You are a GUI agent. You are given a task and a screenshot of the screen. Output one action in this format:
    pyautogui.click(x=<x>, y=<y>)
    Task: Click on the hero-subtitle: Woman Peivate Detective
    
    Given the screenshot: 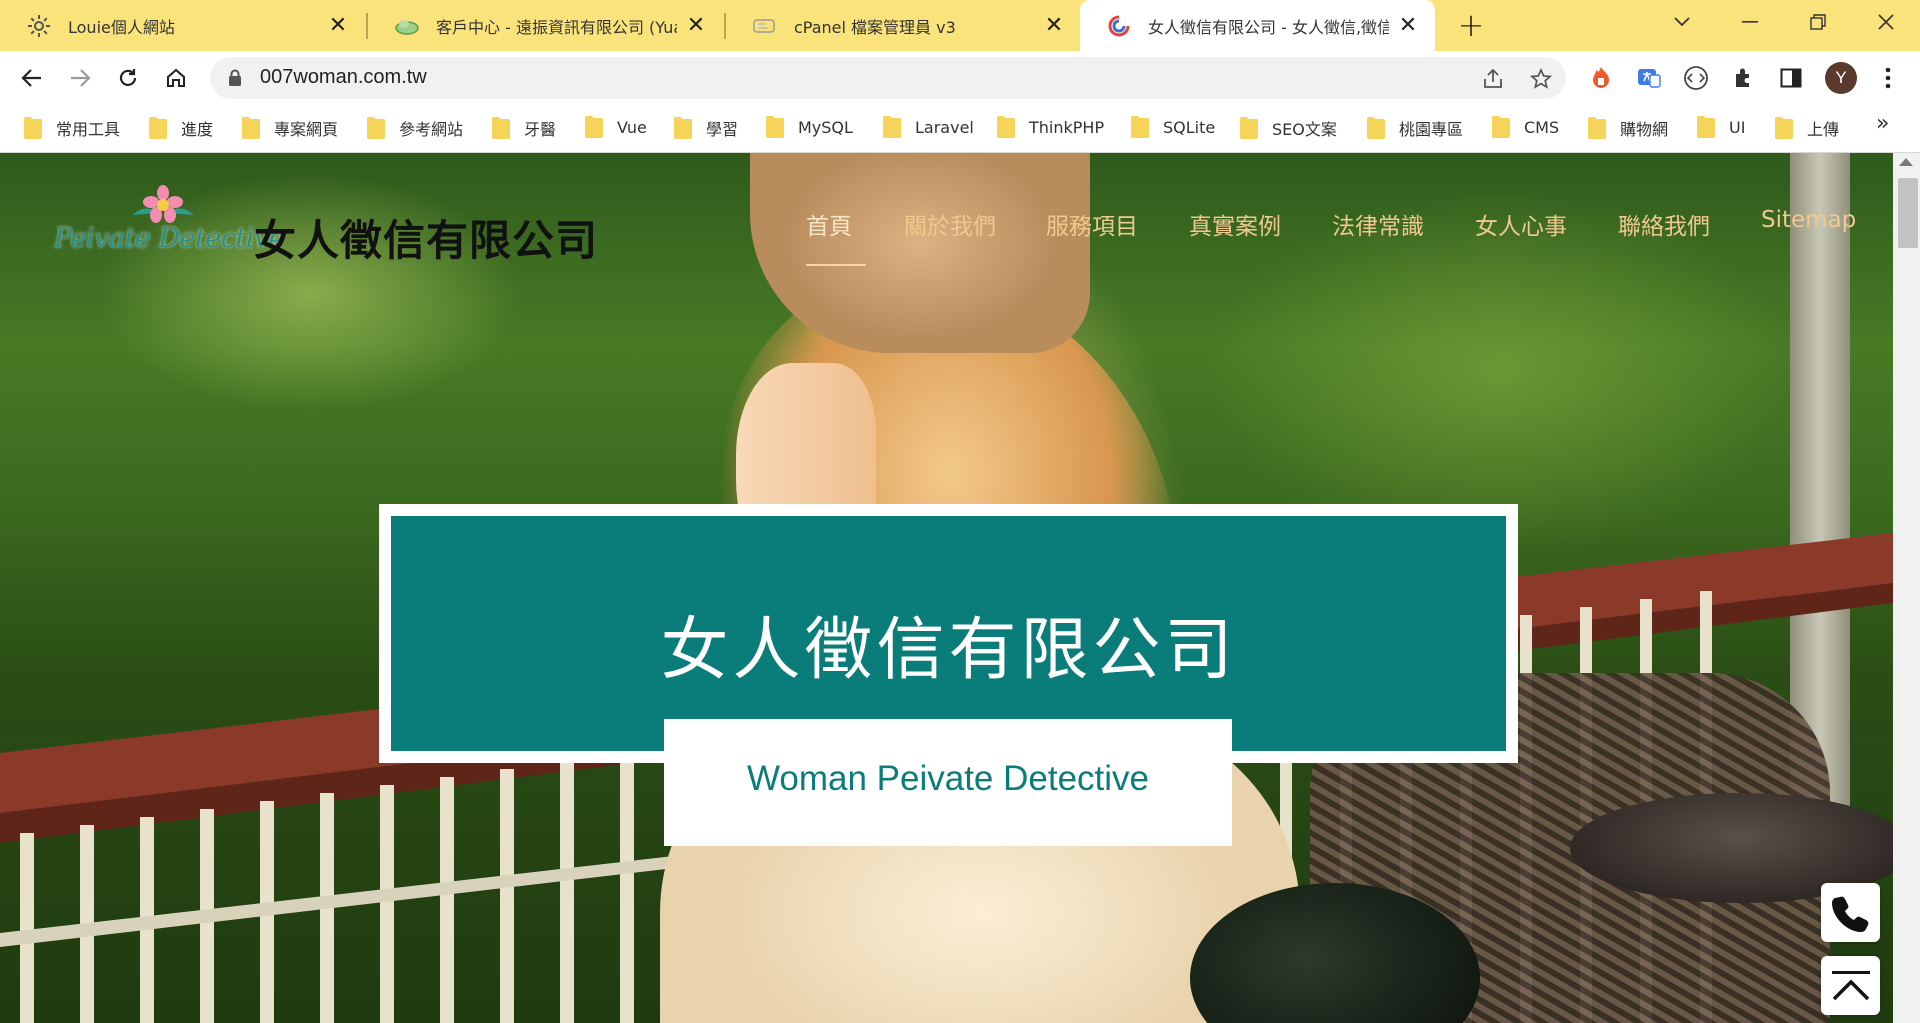 What is the action you would take?
    pyautogui.click(x=948, y=778)
    